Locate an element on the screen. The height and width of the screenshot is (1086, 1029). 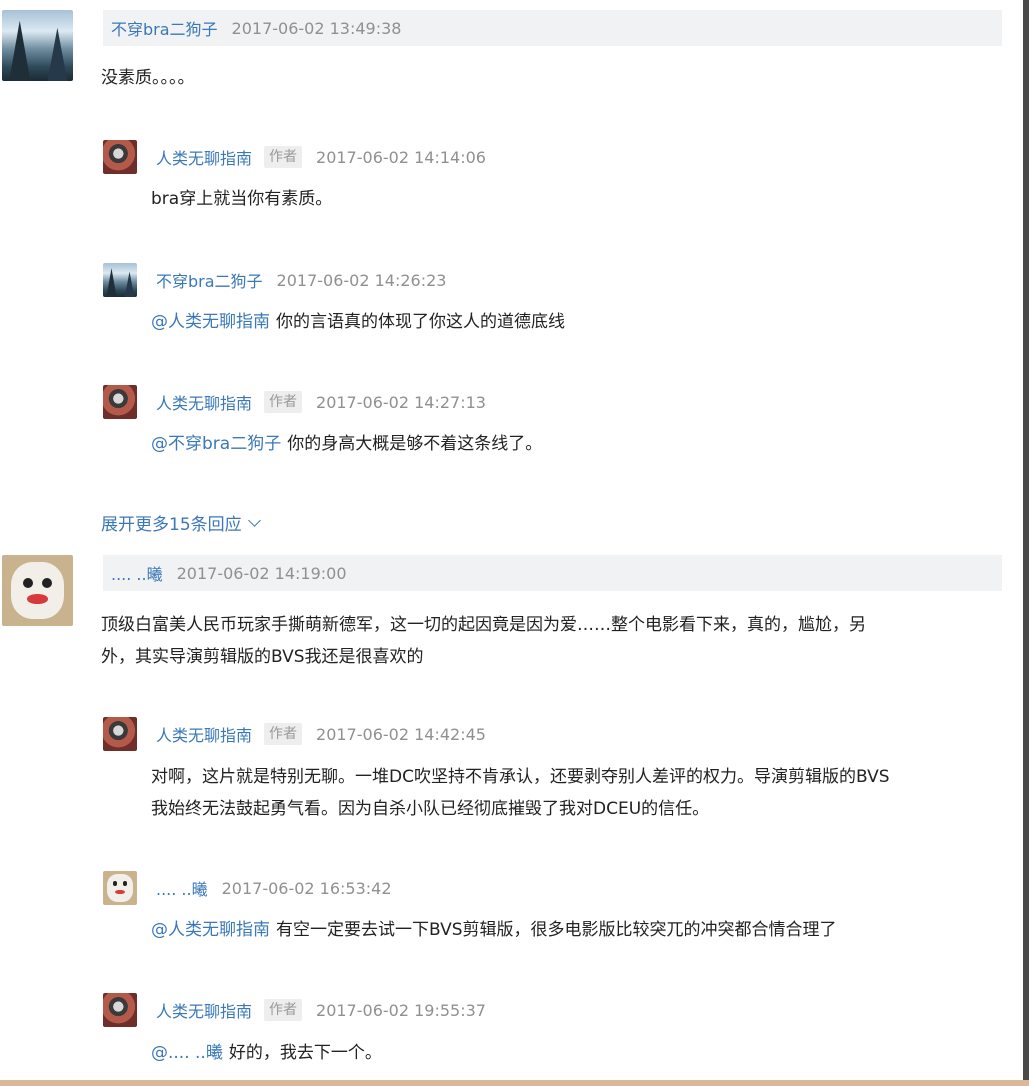
reply-timestamp: 2017-06-02 14:14:06 is located at coordinates (401, 157).